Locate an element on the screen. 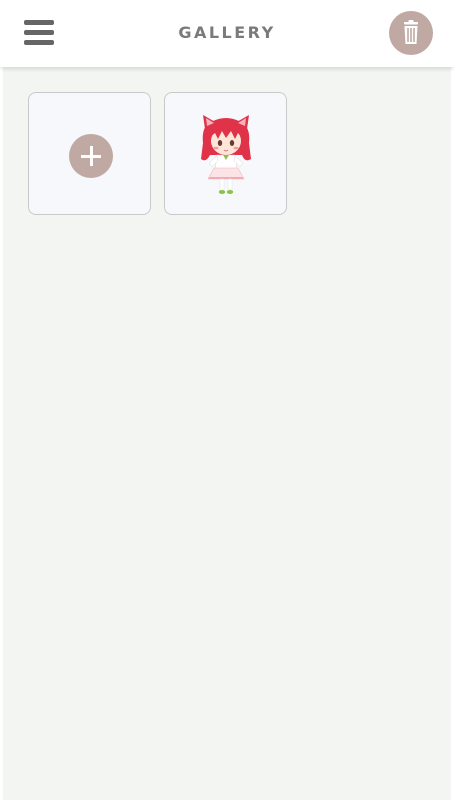 This screenshot has width=454, height=800. plus-icon is located at coordinates (91, 156).